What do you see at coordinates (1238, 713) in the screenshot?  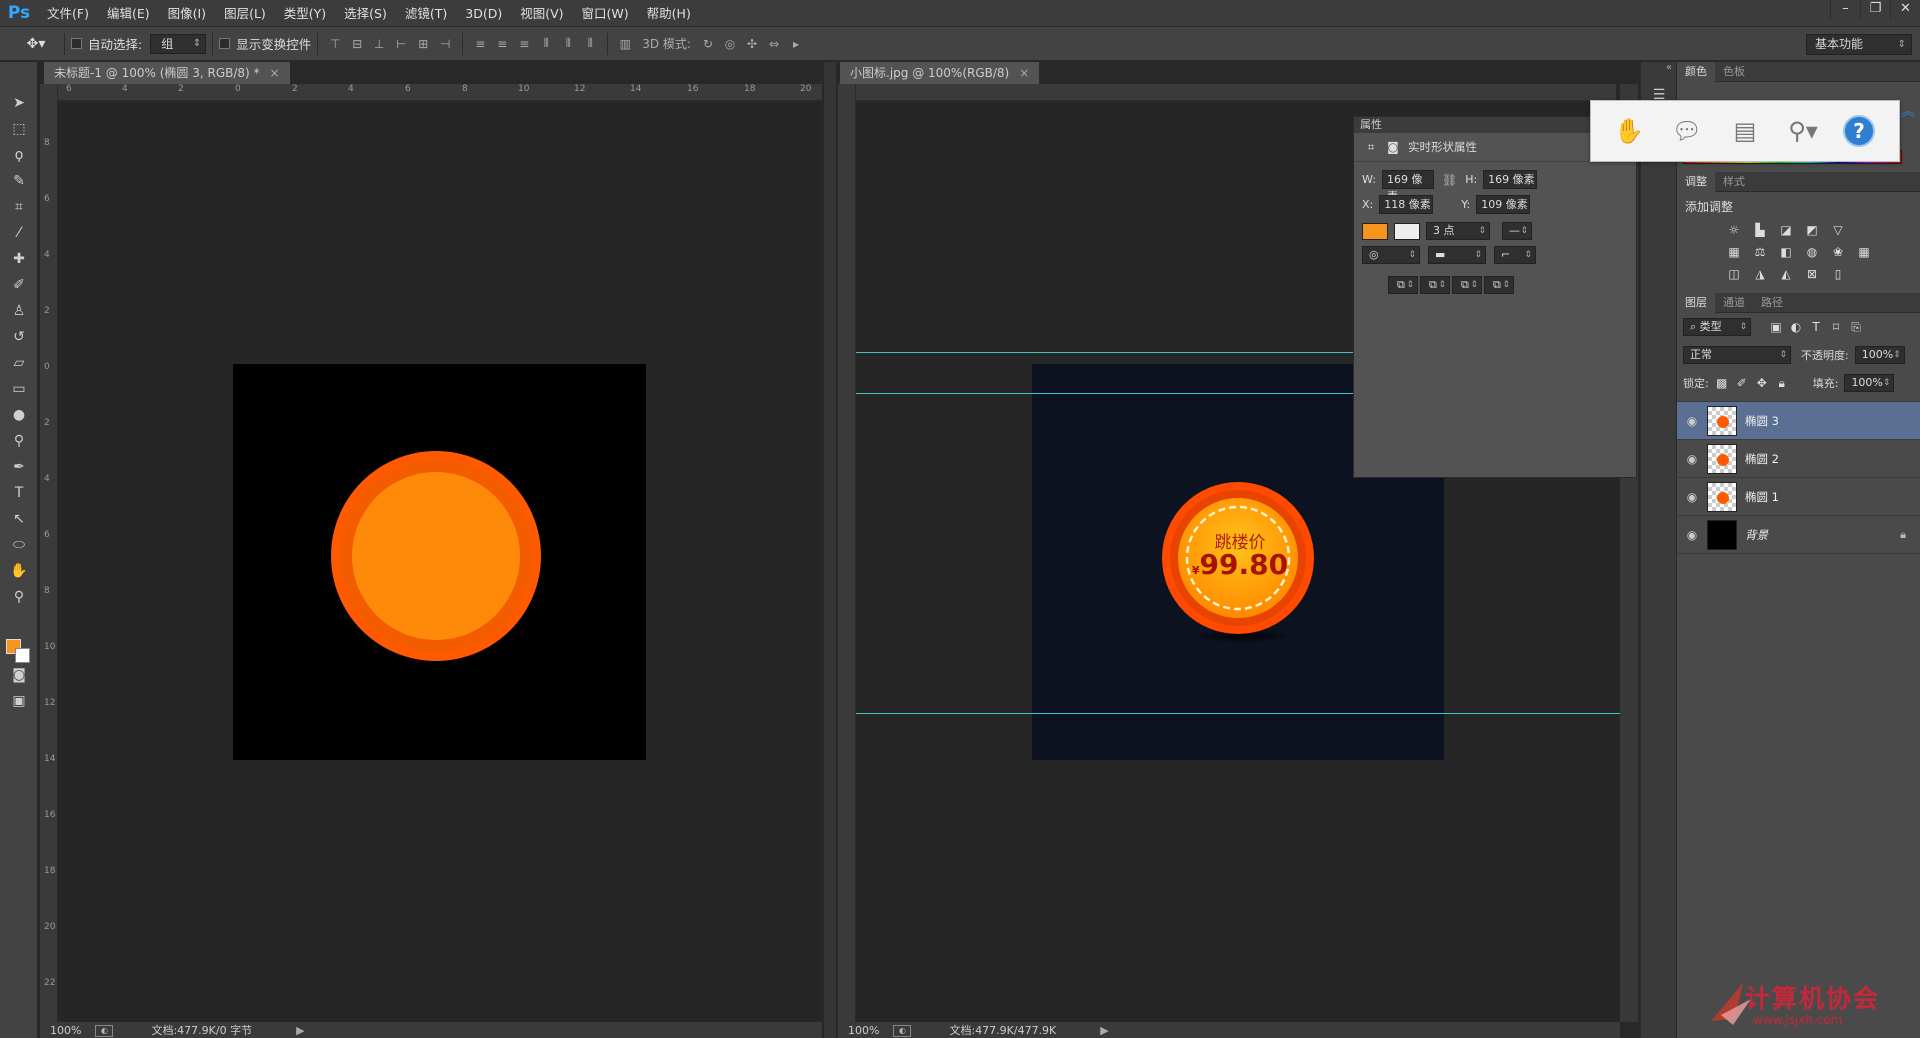 I see `guide-line` at bounding box center [1238, 713].